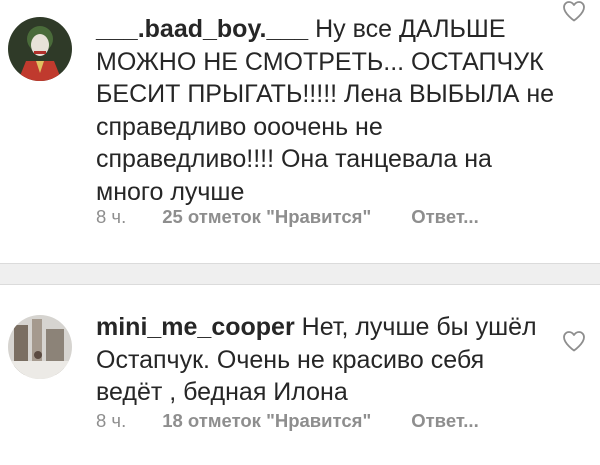 The width and height of the screenshot is (600, 465). Describe the element at coordinates (195, 327) in the screenshot. I see `comment-username: mini_me_cooper` at that location.